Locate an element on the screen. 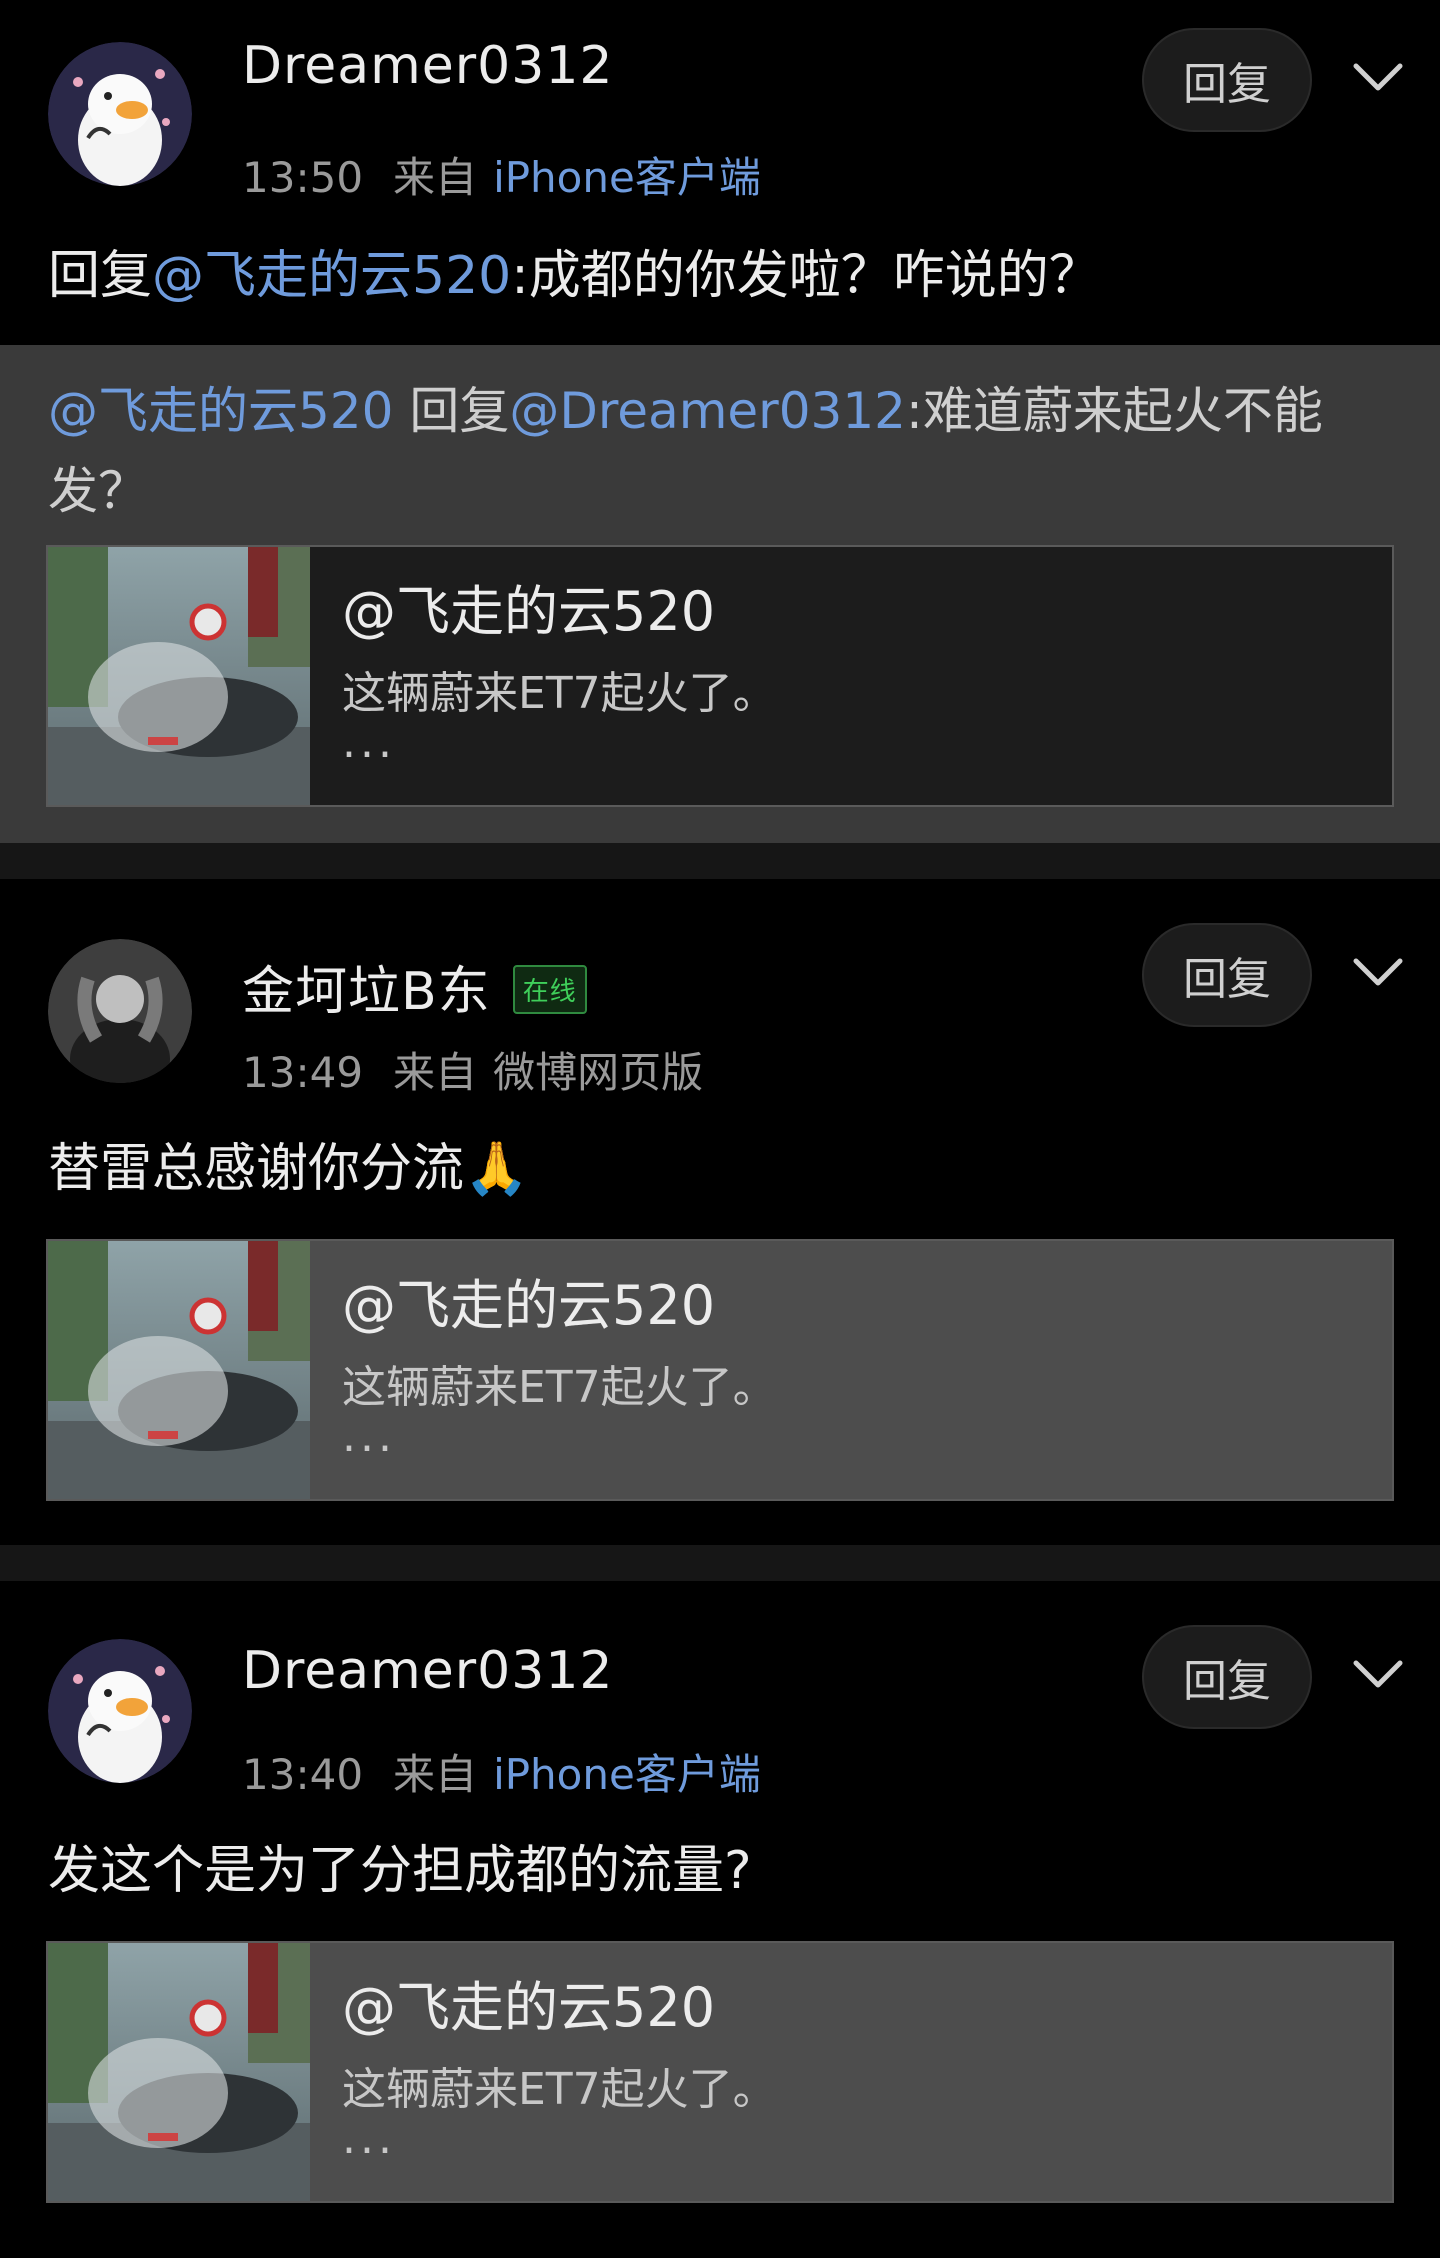 This screenshot has height=2258, width=1440. comment-text: 回复@飞走的云520:成都的你发啦？咋说的？ is located at coordinates (720, 276).